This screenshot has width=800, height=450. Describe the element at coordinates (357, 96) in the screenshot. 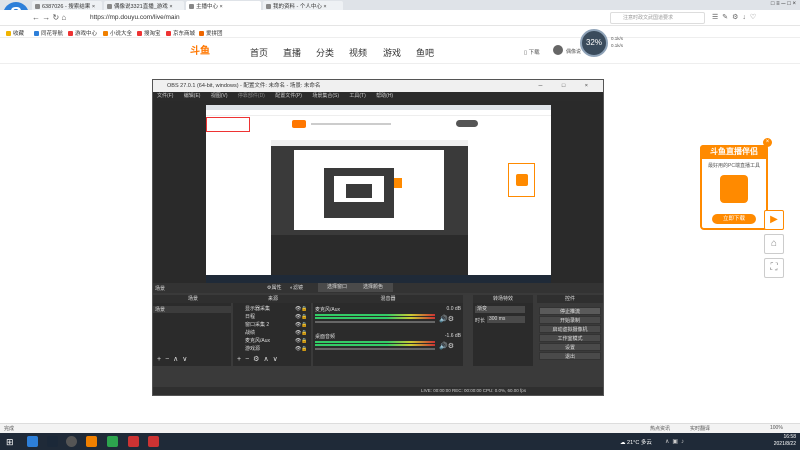

I see `menu-tools: 工具(T)` at that location.